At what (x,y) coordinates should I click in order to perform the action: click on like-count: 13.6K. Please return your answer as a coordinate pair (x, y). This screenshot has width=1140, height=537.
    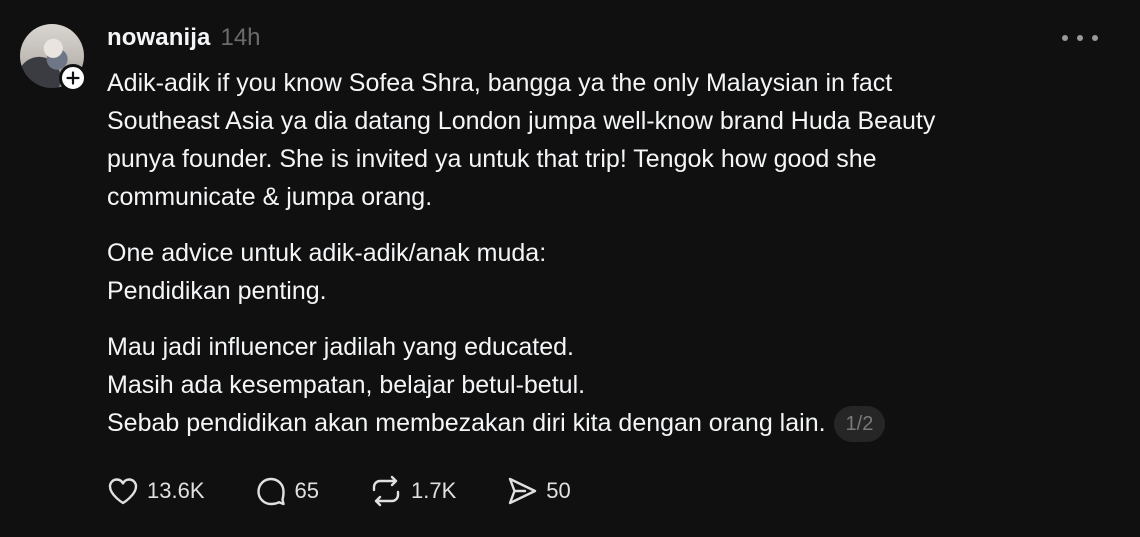
    Looking at the image, I should click on (176, 490).